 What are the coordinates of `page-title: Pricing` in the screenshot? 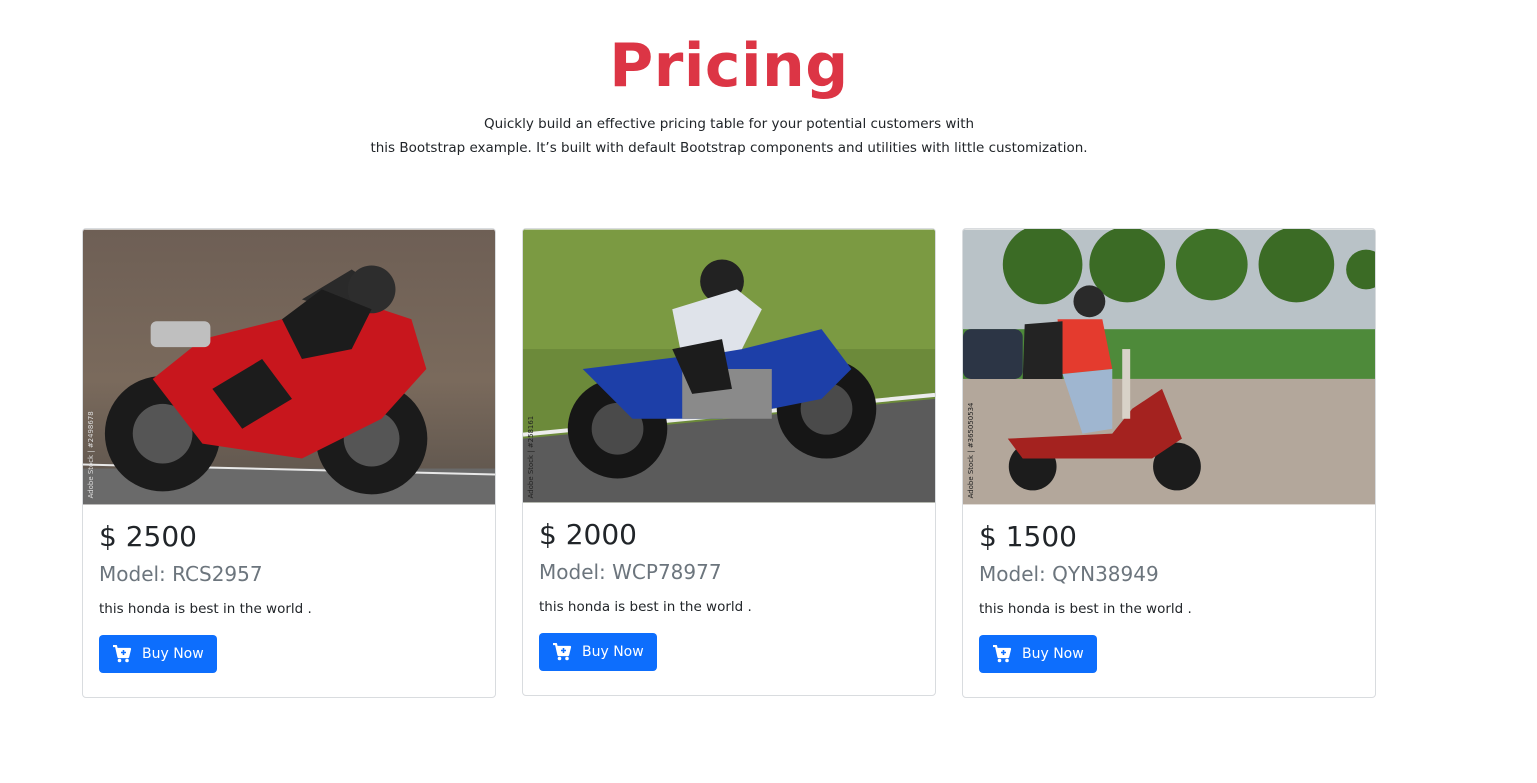 It's located at (729, 66).